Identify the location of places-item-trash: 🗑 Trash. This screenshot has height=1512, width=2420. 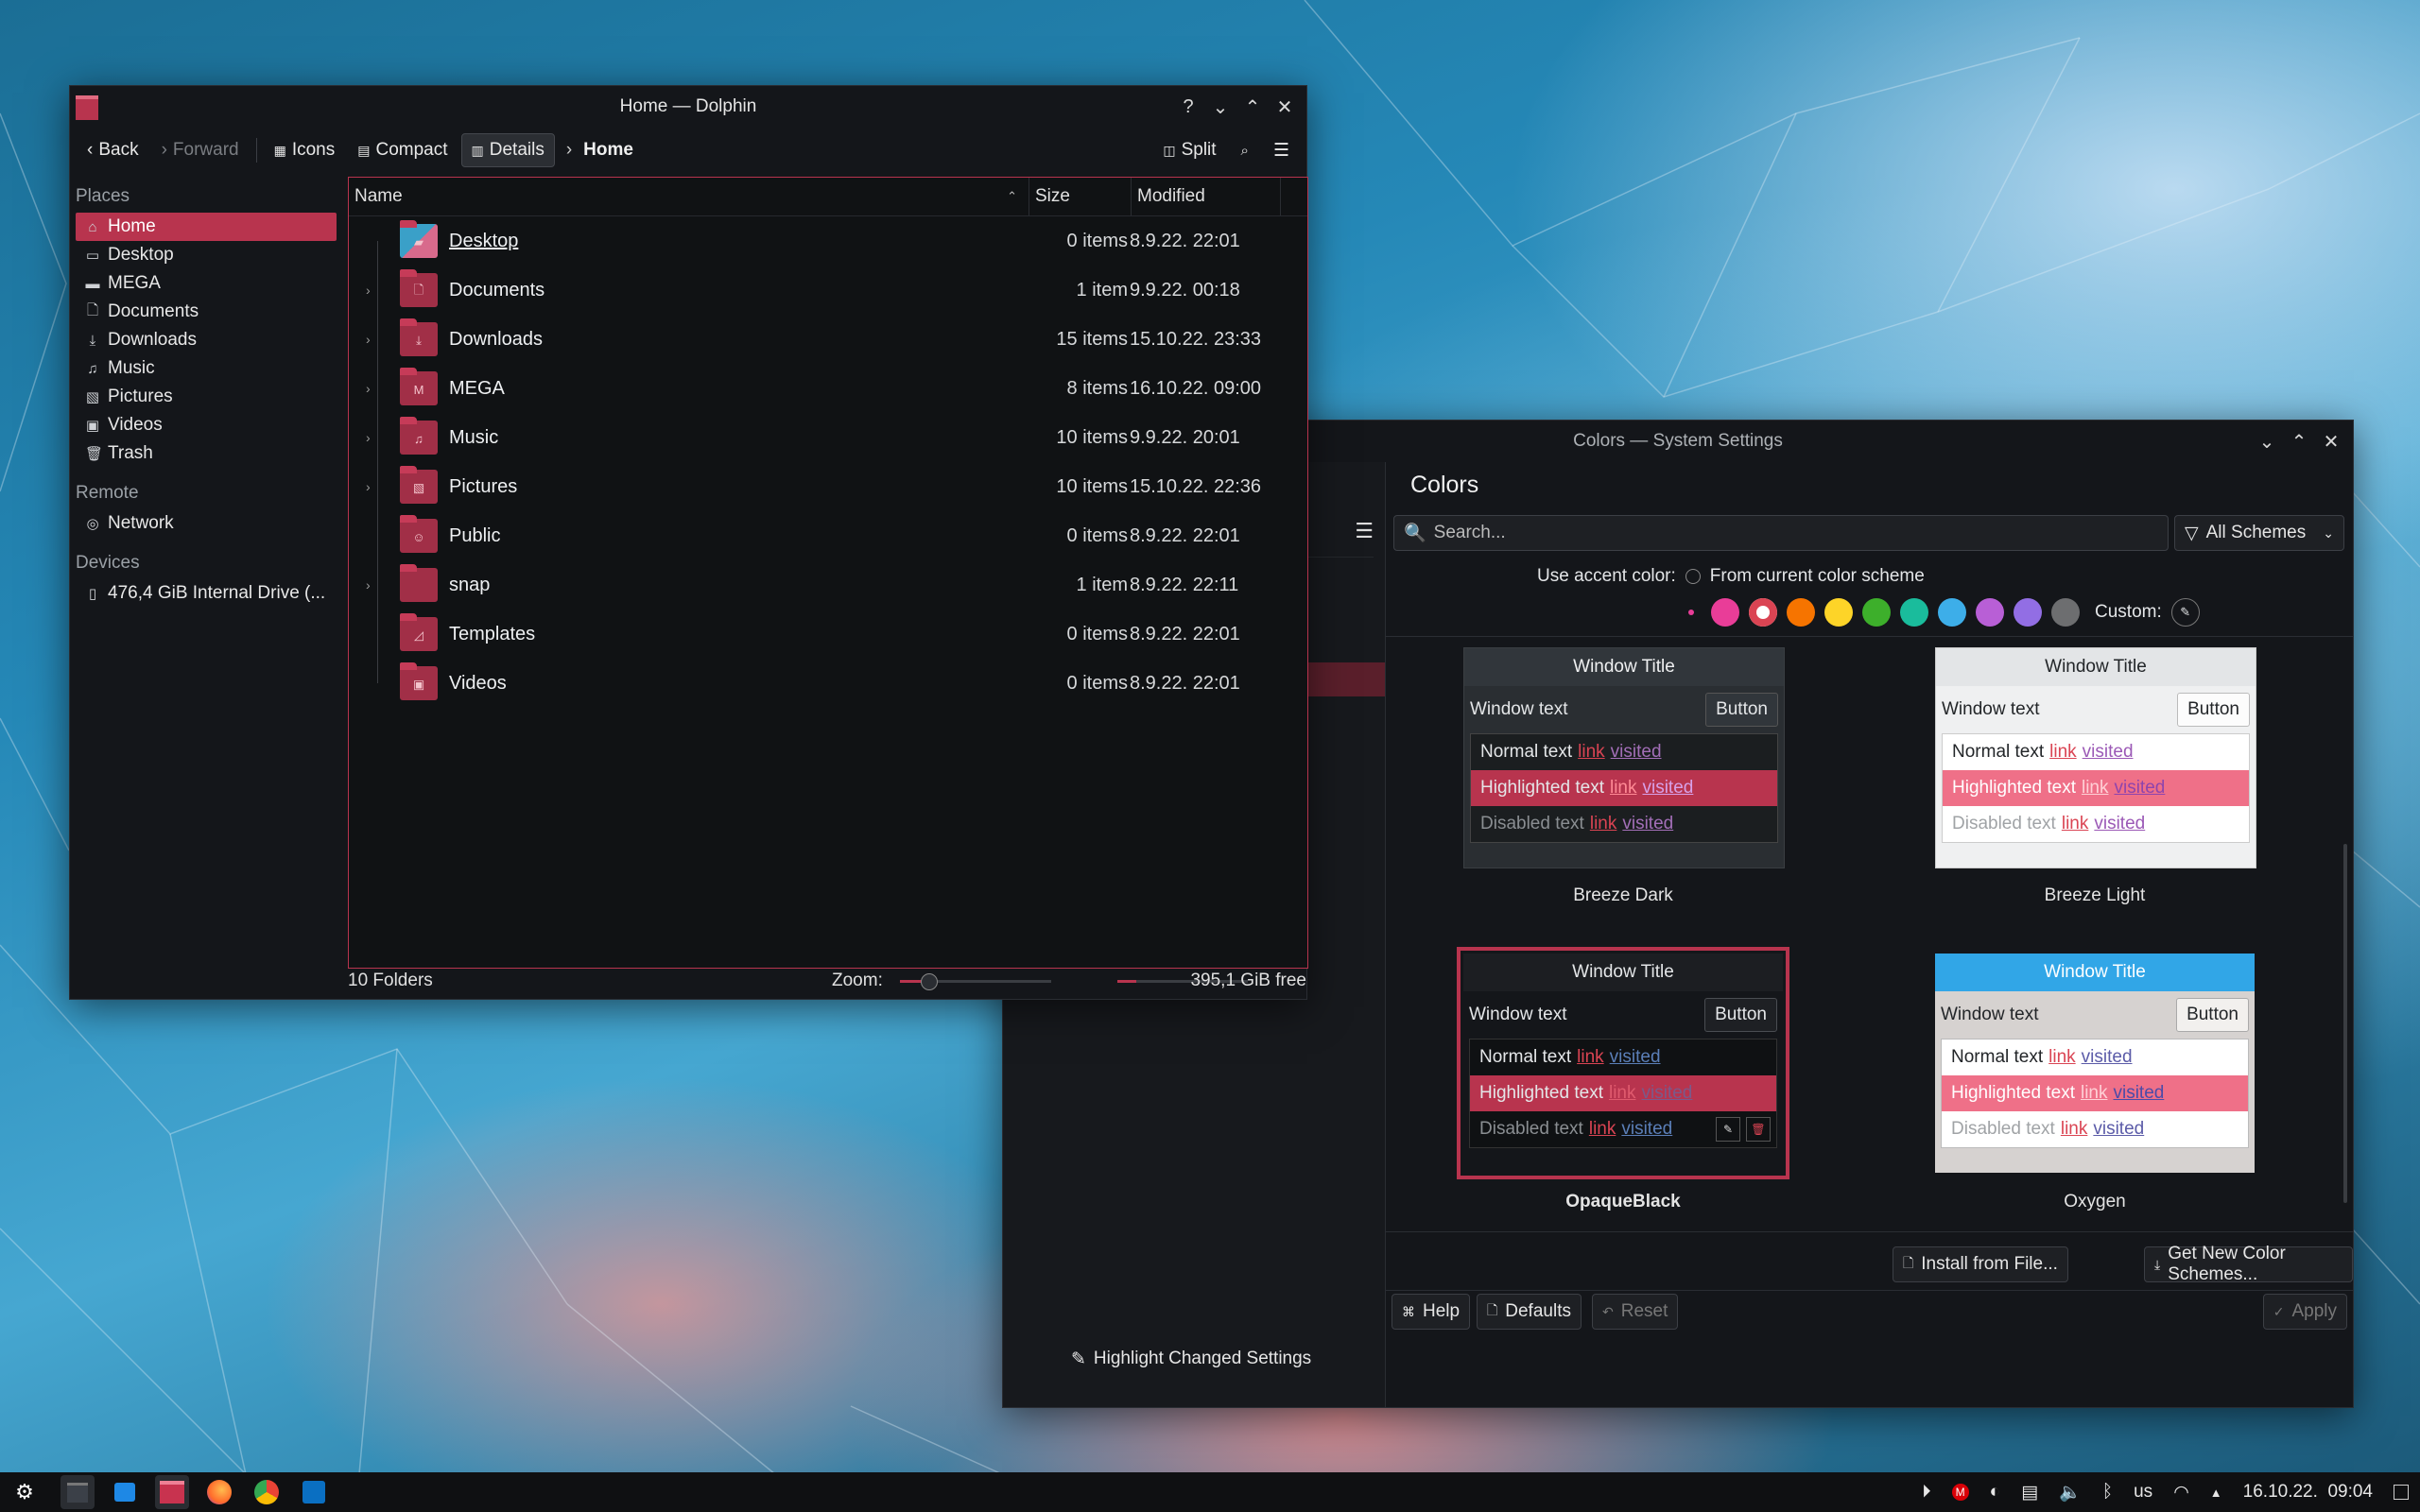
(206, 453).